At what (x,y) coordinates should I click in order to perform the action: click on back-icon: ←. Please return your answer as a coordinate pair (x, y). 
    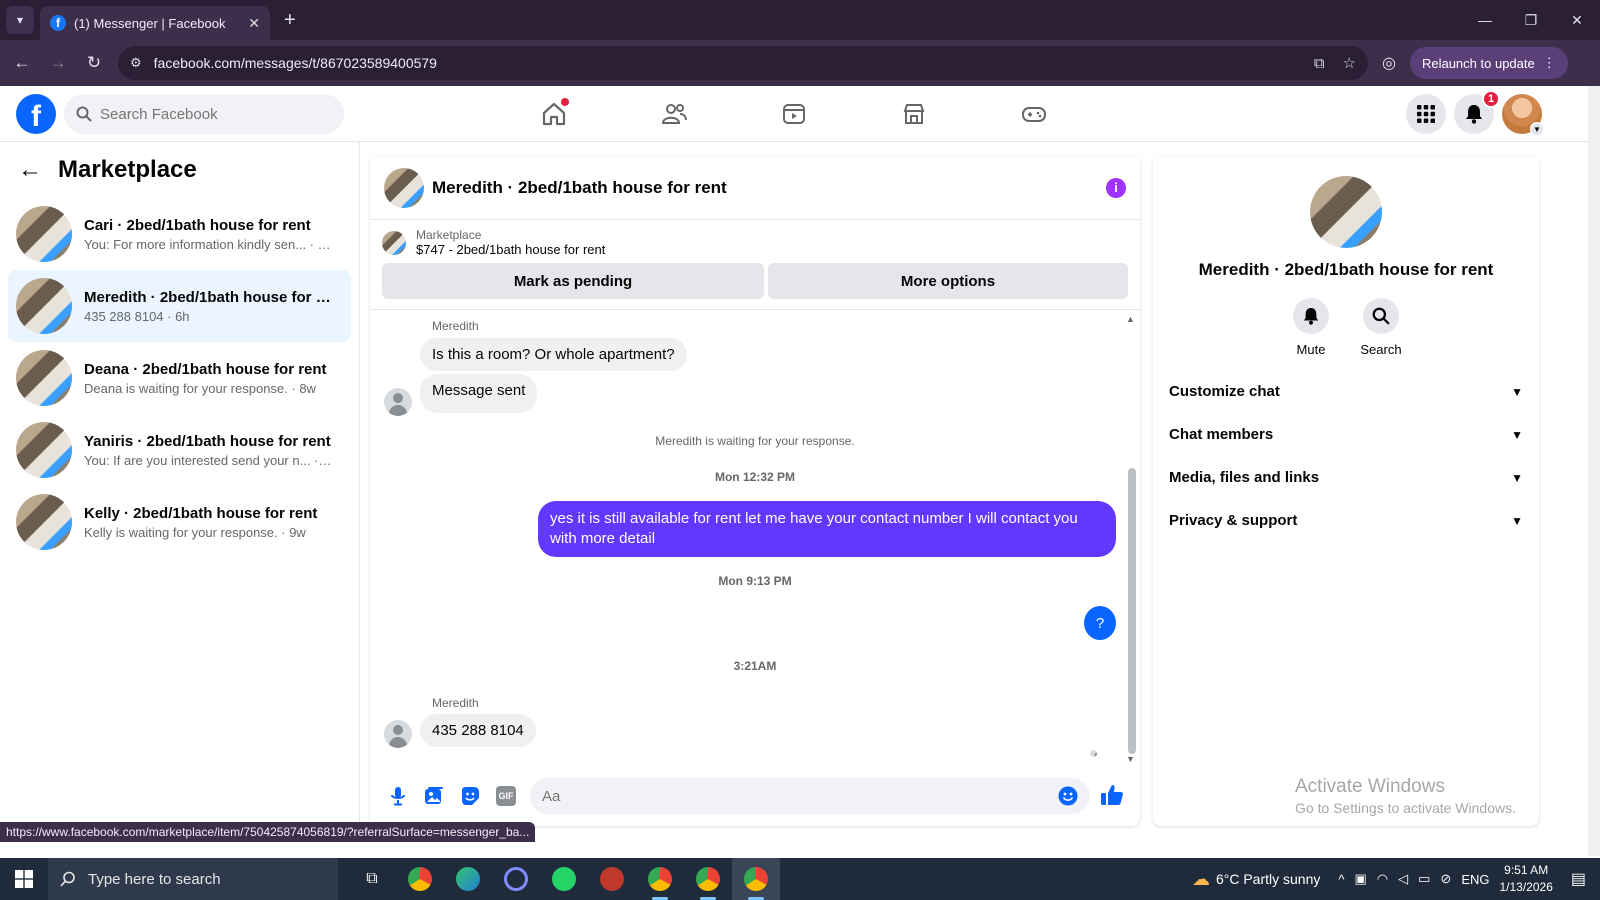
    Looking at the image, I should click on (22, 63).